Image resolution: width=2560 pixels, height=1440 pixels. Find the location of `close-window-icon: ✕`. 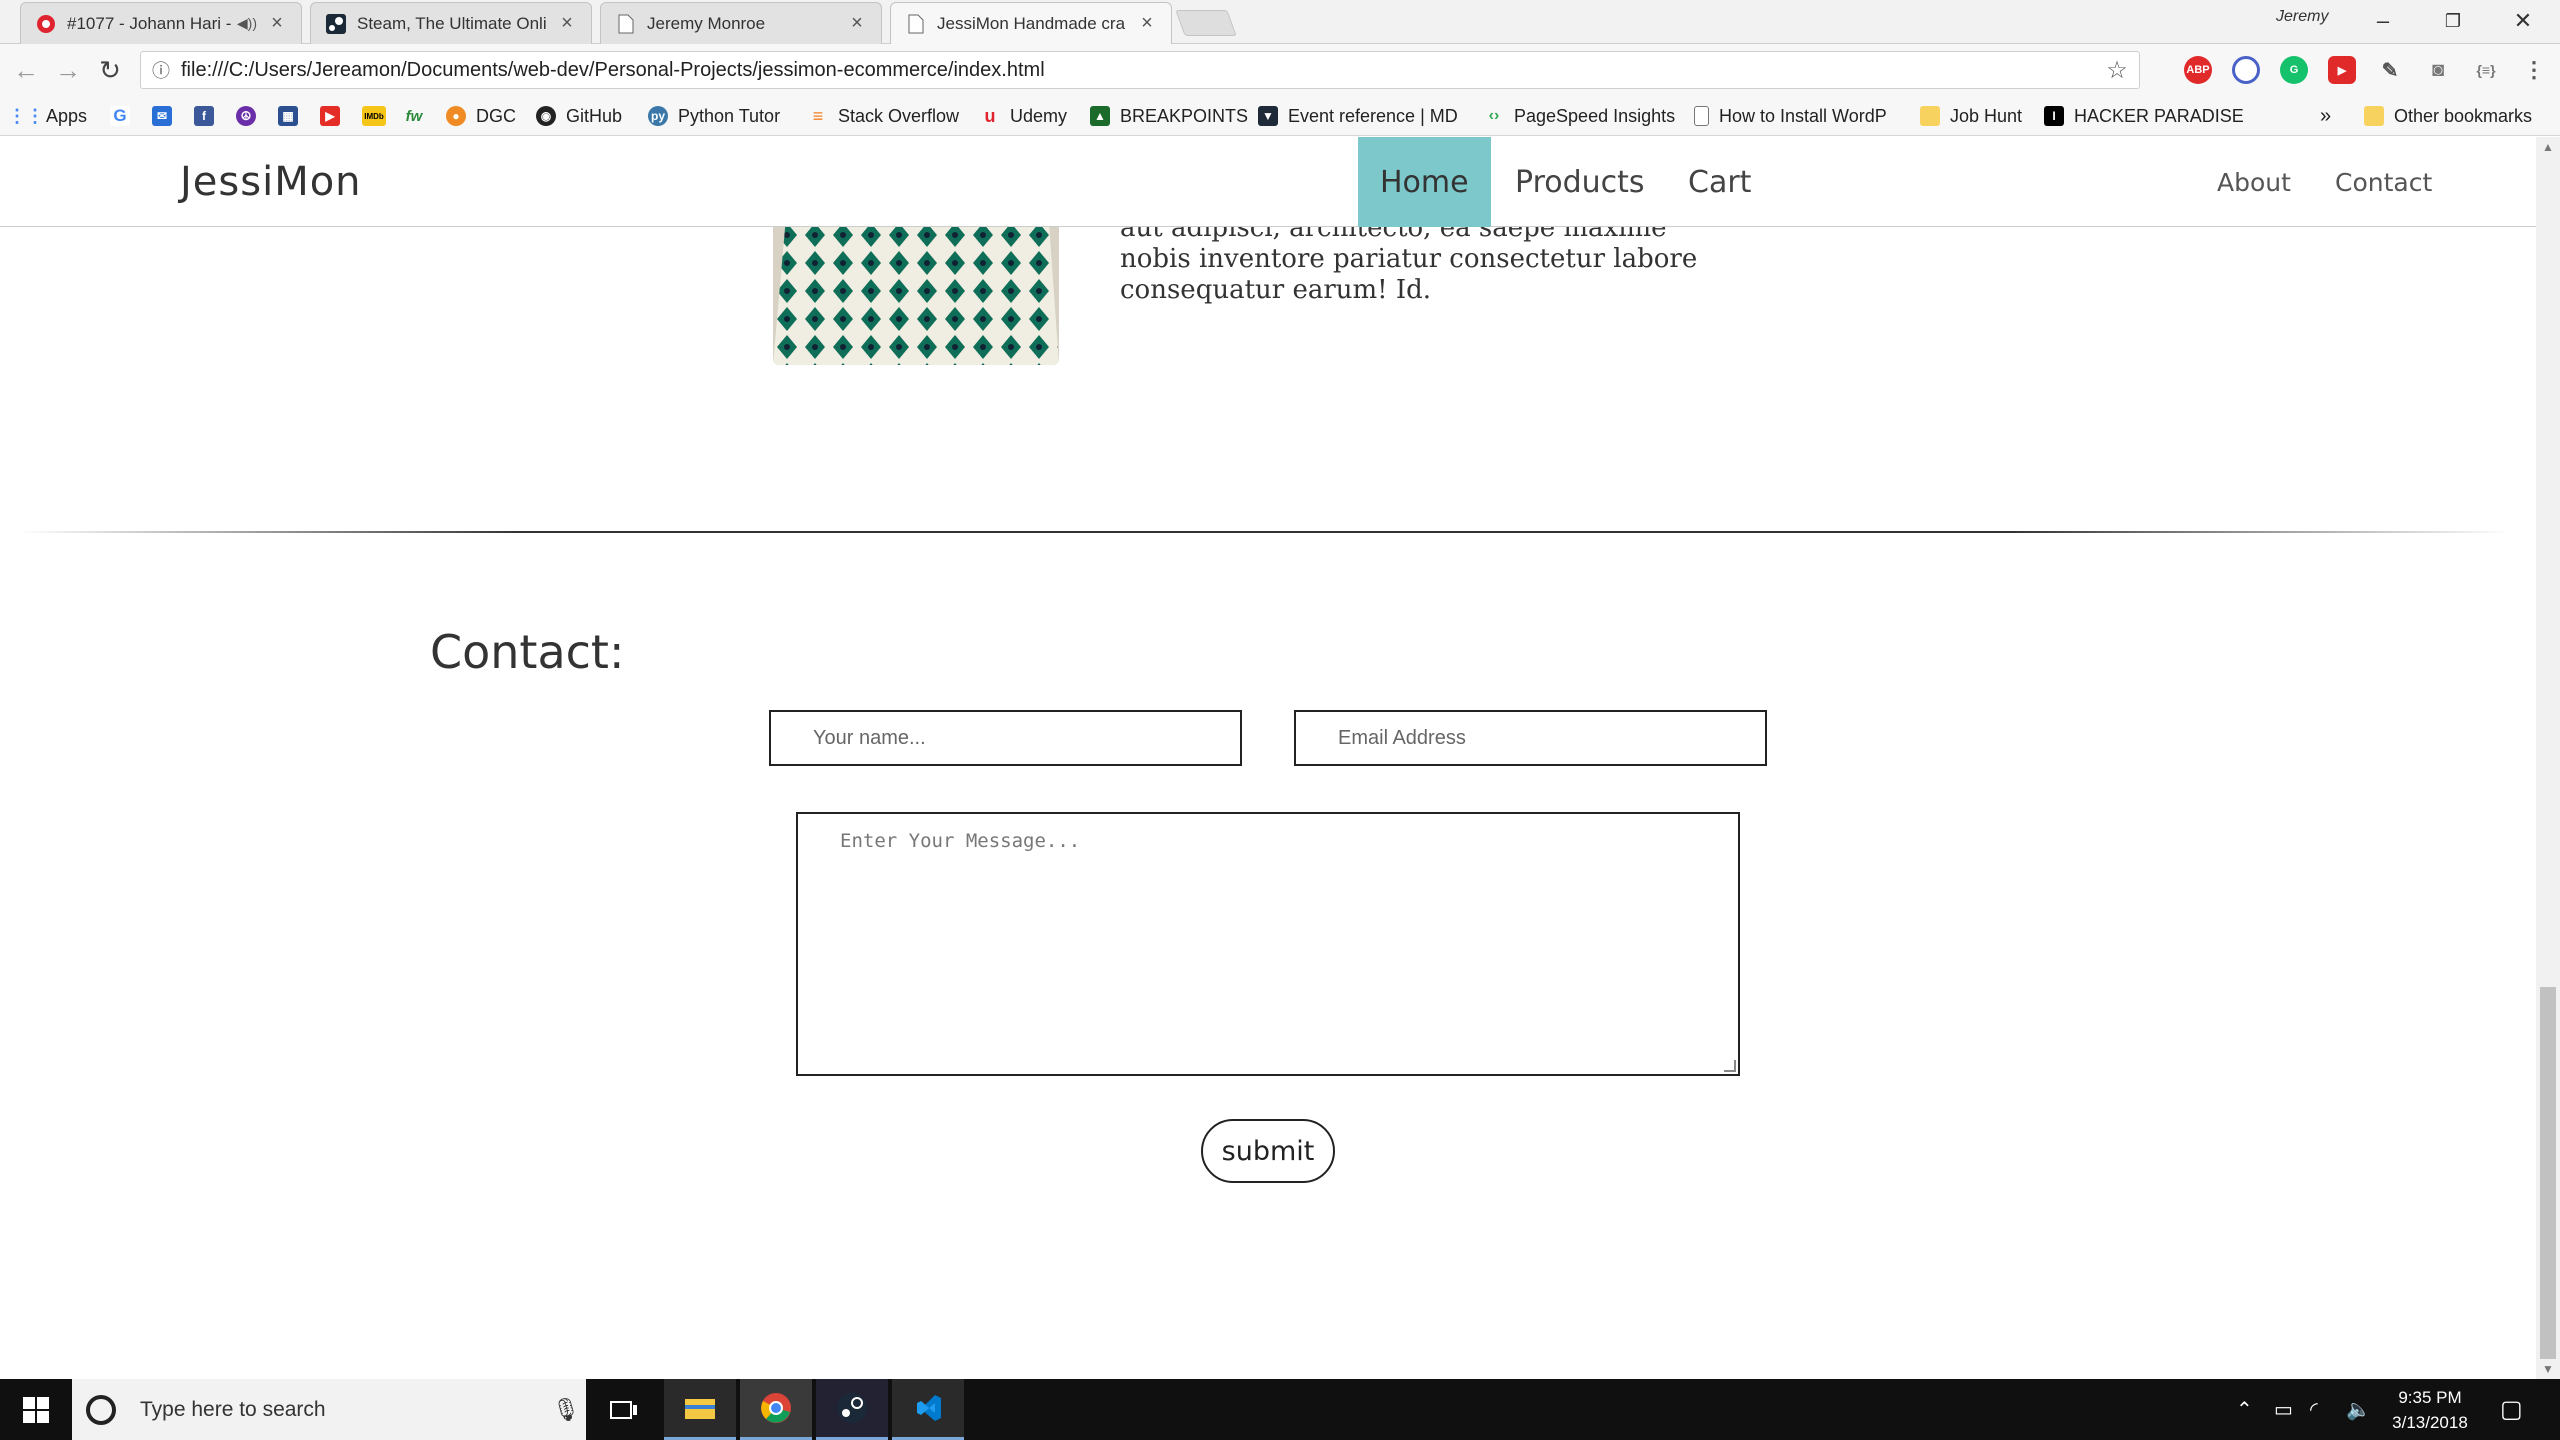

close-window-icon: ✕ is located at coordinates (2523, 21).